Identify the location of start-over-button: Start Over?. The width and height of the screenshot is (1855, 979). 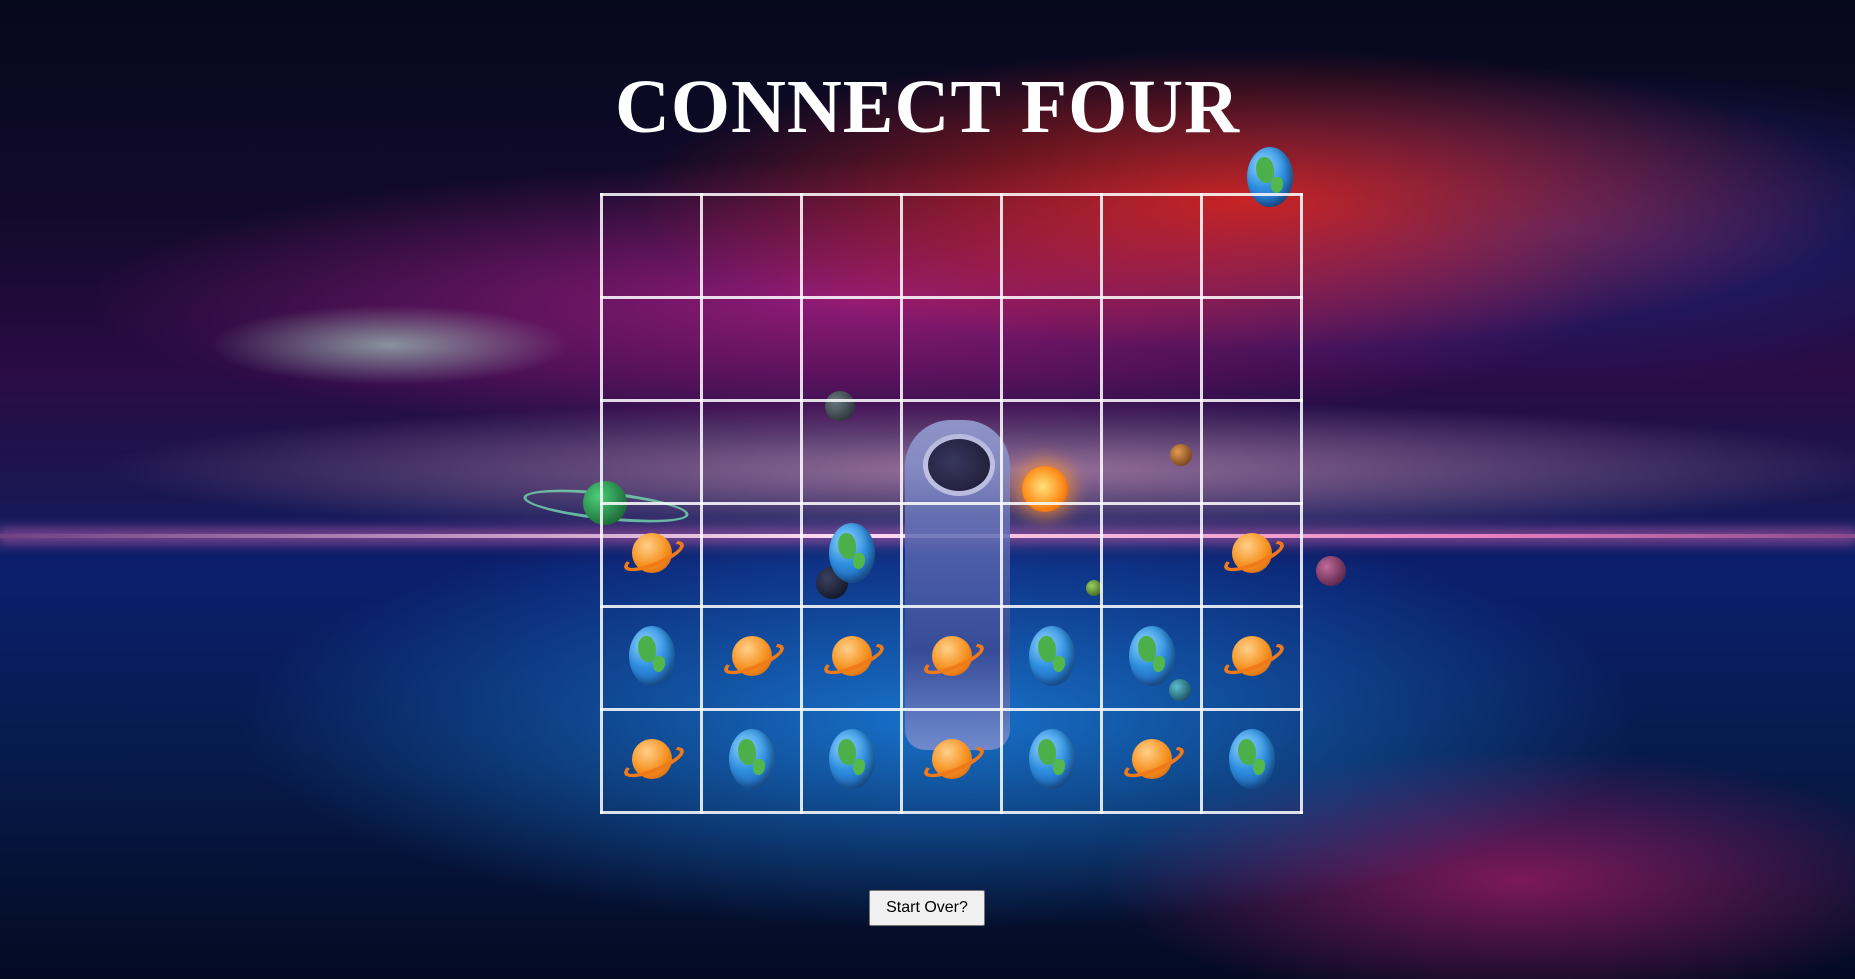
(927, 908).